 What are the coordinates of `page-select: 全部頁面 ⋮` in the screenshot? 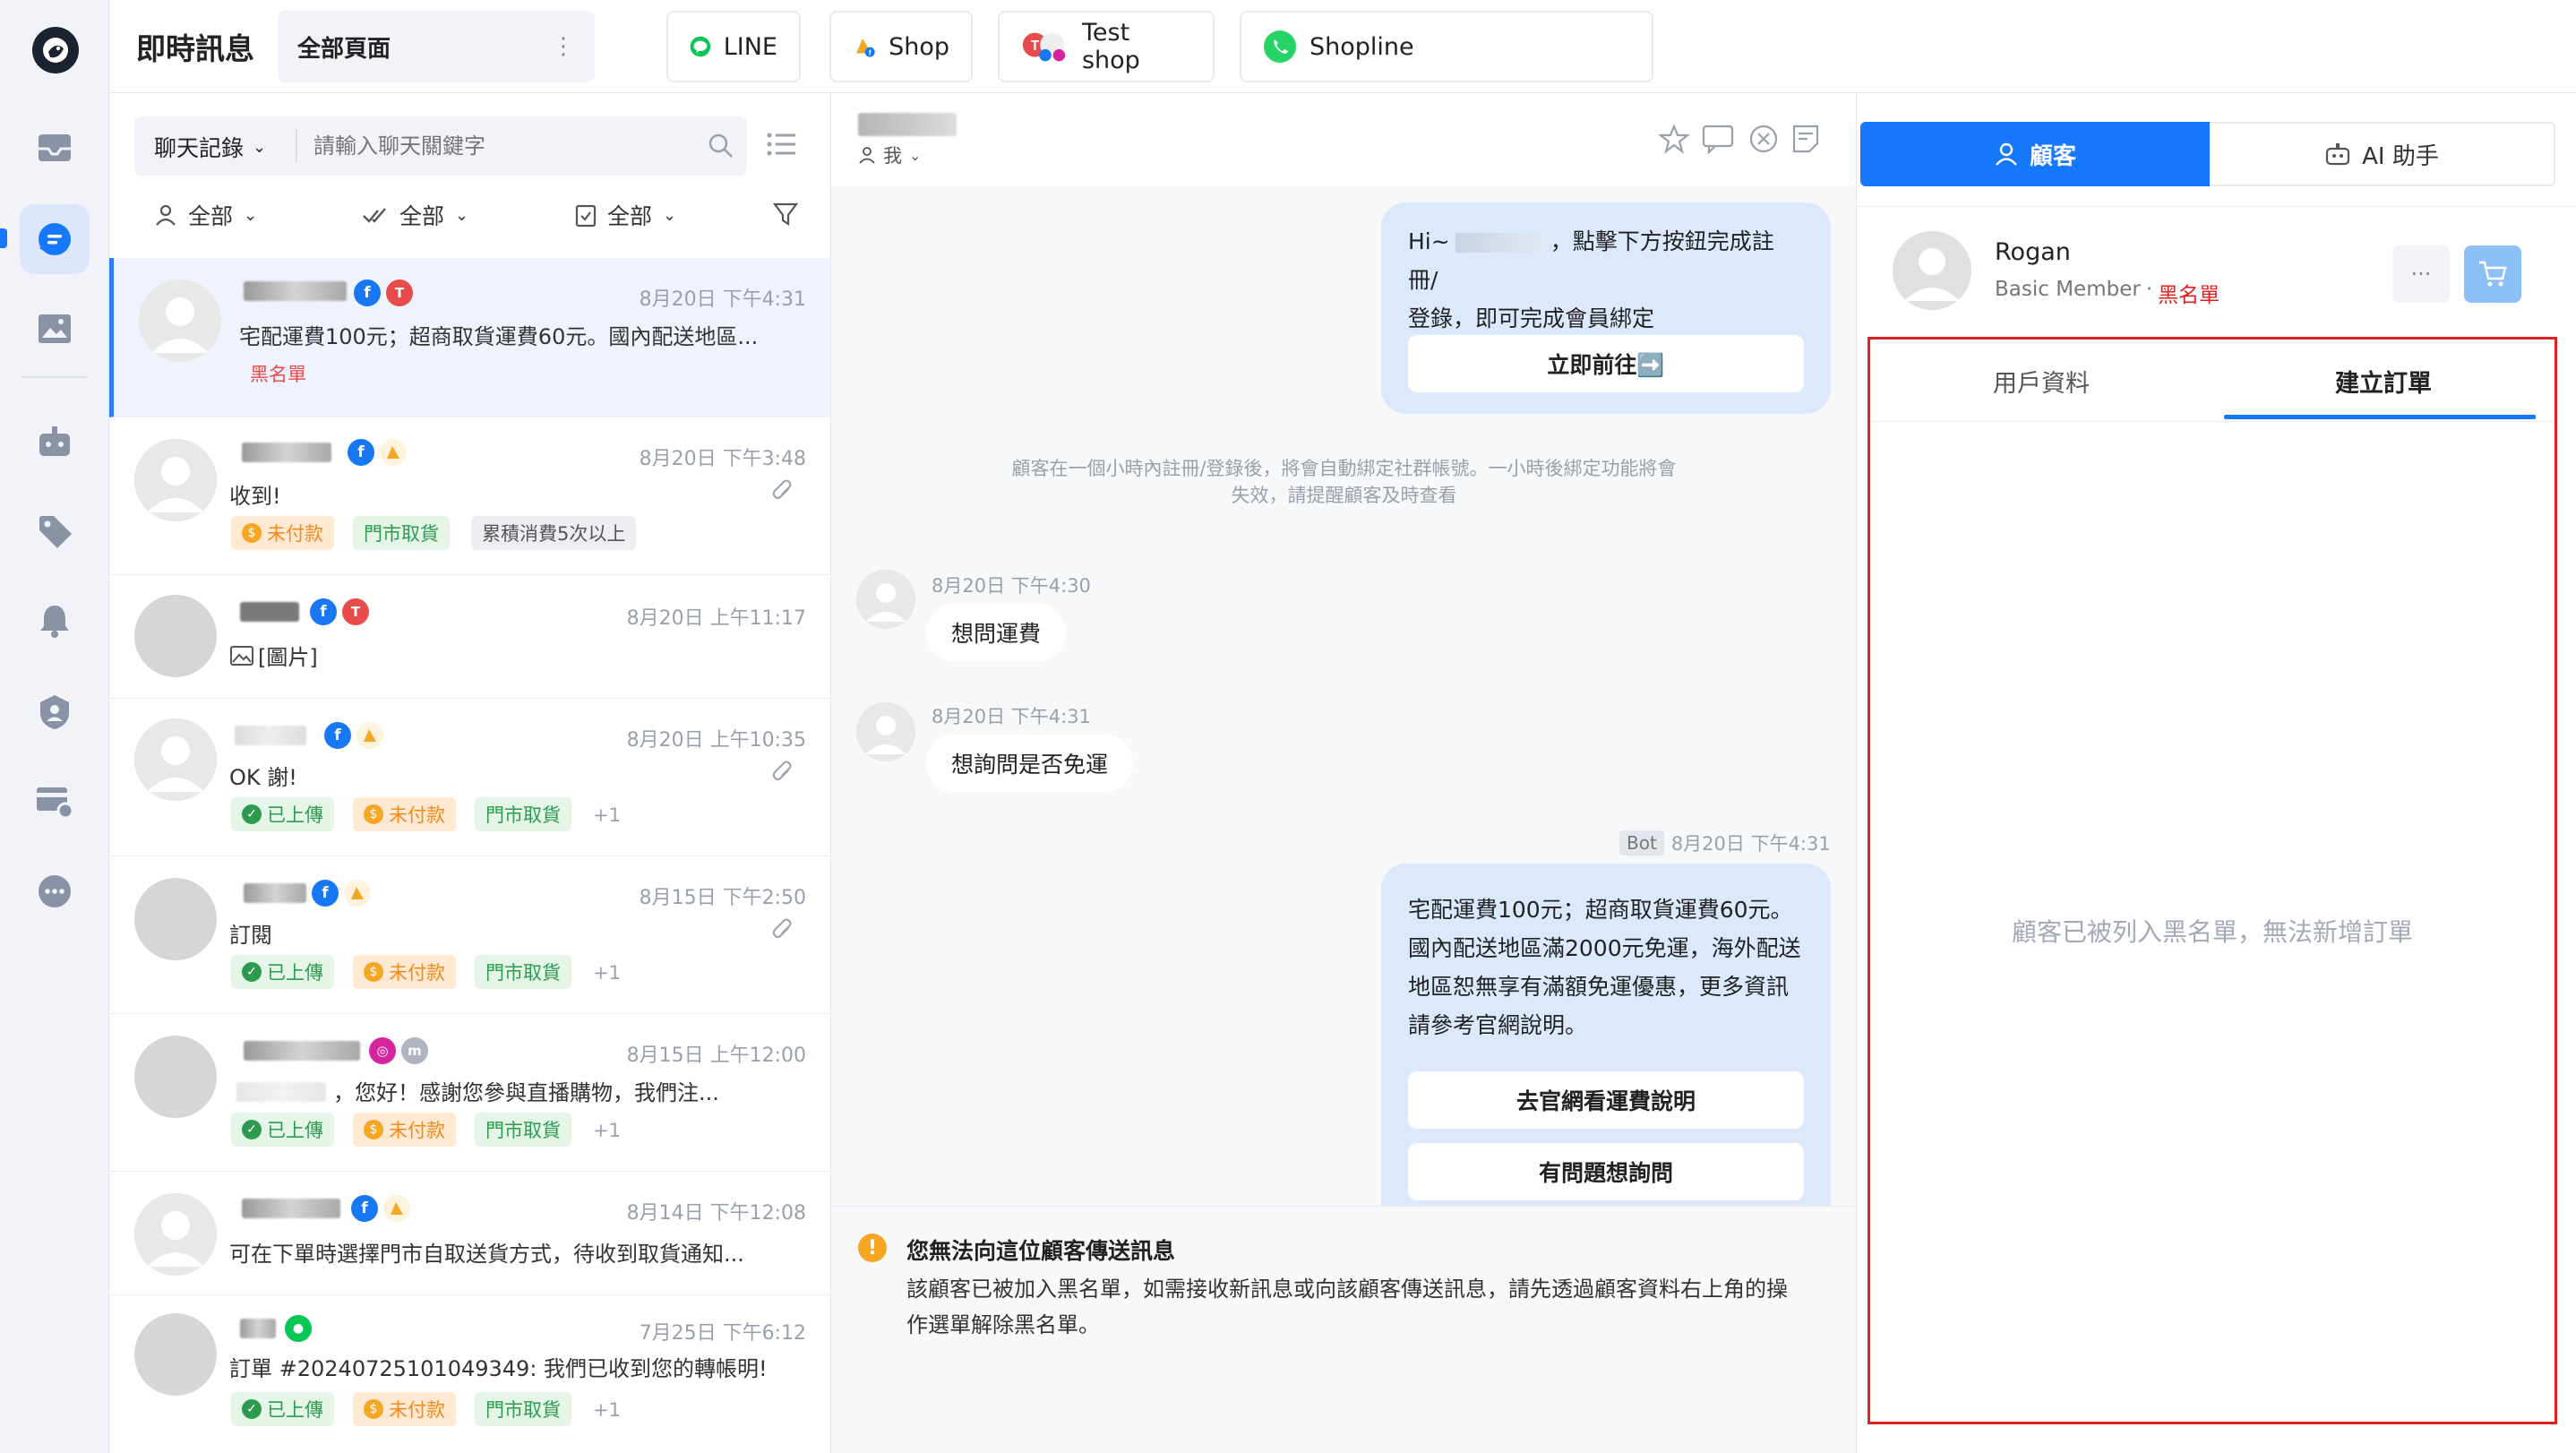 It's located at (436, 46).